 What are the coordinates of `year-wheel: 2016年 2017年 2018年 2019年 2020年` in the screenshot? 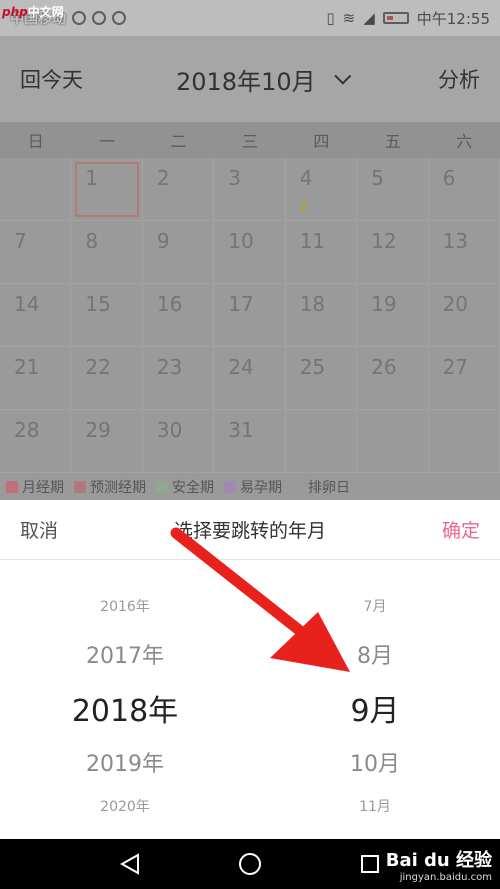 It's located at (125, 699).